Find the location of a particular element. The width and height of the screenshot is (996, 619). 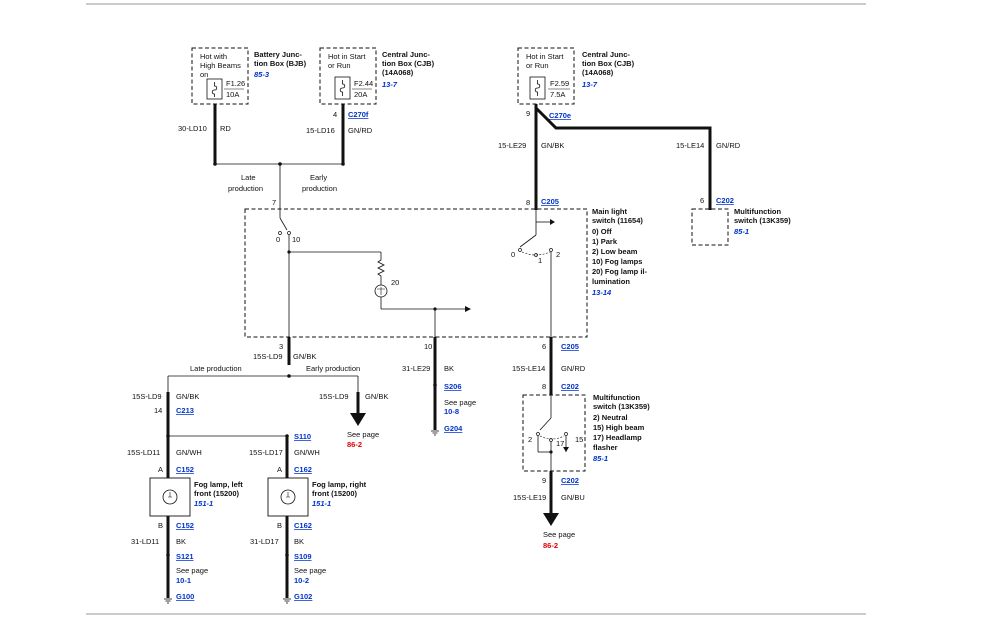

wires-w-15sld9b-pin-text: 14 is located at coordinates (158, 410).